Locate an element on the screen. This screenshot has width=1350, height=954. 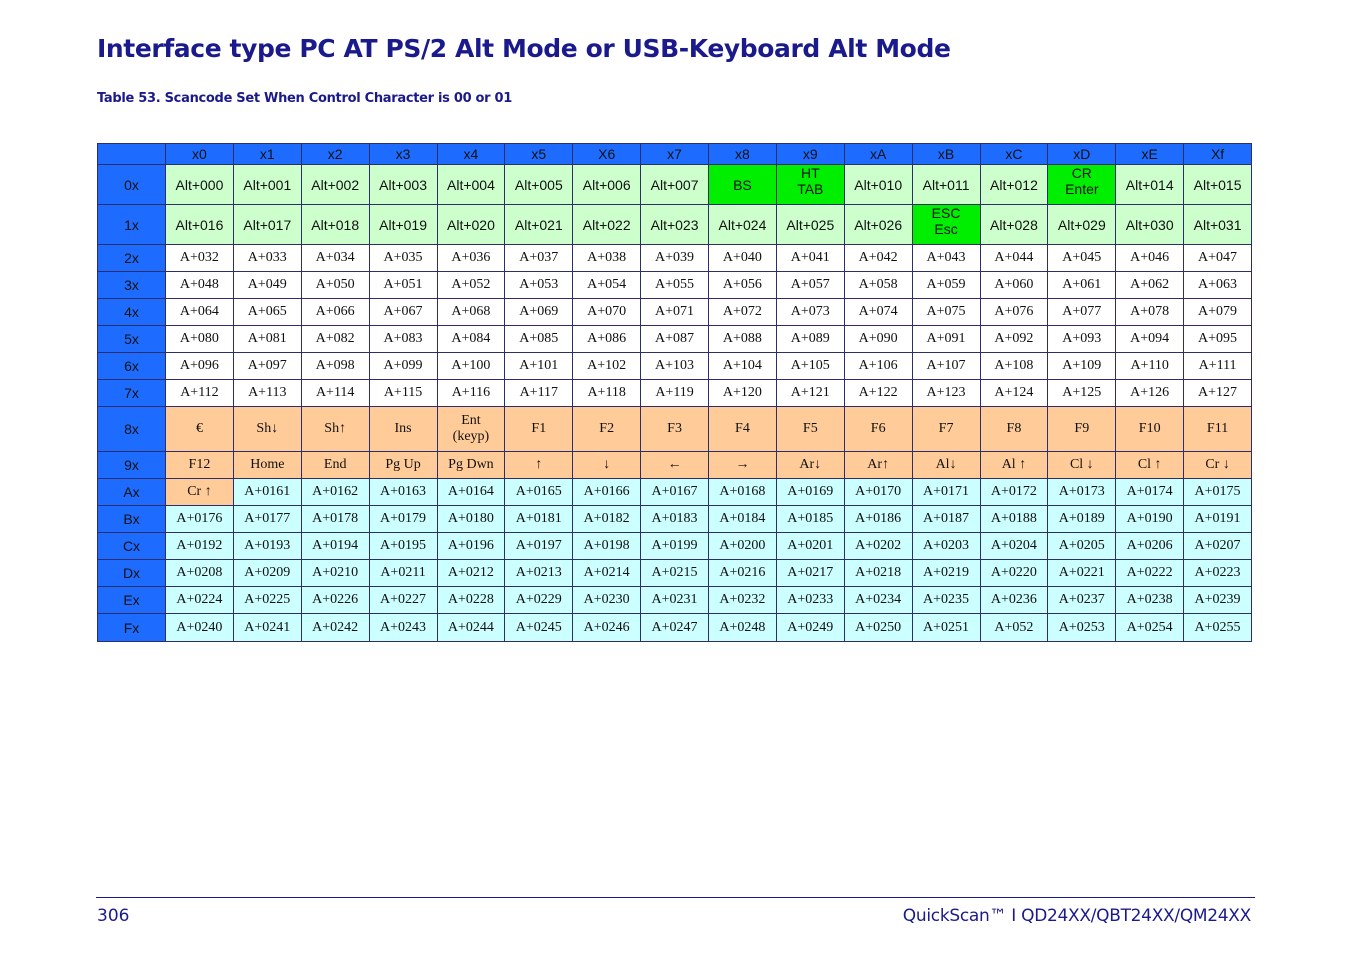
table-cell: A+038 is located at coordinates (607, 258).